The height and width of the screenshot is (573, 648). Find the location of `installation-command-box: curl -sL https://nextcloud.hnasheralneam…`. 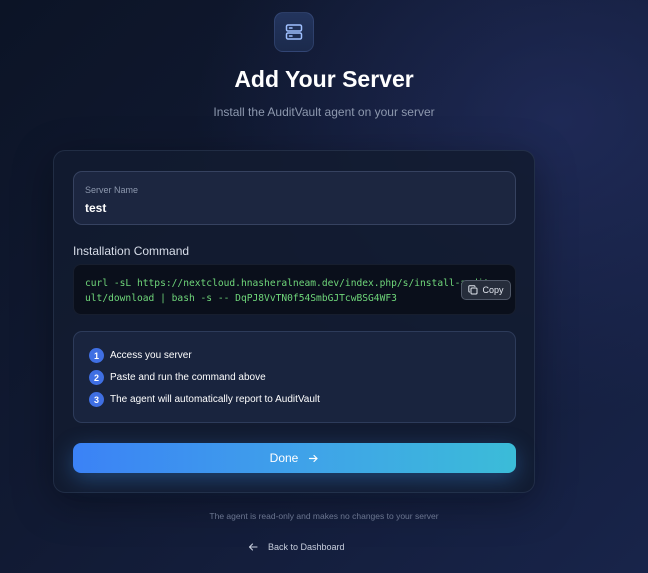

installation-command-box: curl -sL https://nextcloud.hnasheralneam… is located at coordinates (294, 289).